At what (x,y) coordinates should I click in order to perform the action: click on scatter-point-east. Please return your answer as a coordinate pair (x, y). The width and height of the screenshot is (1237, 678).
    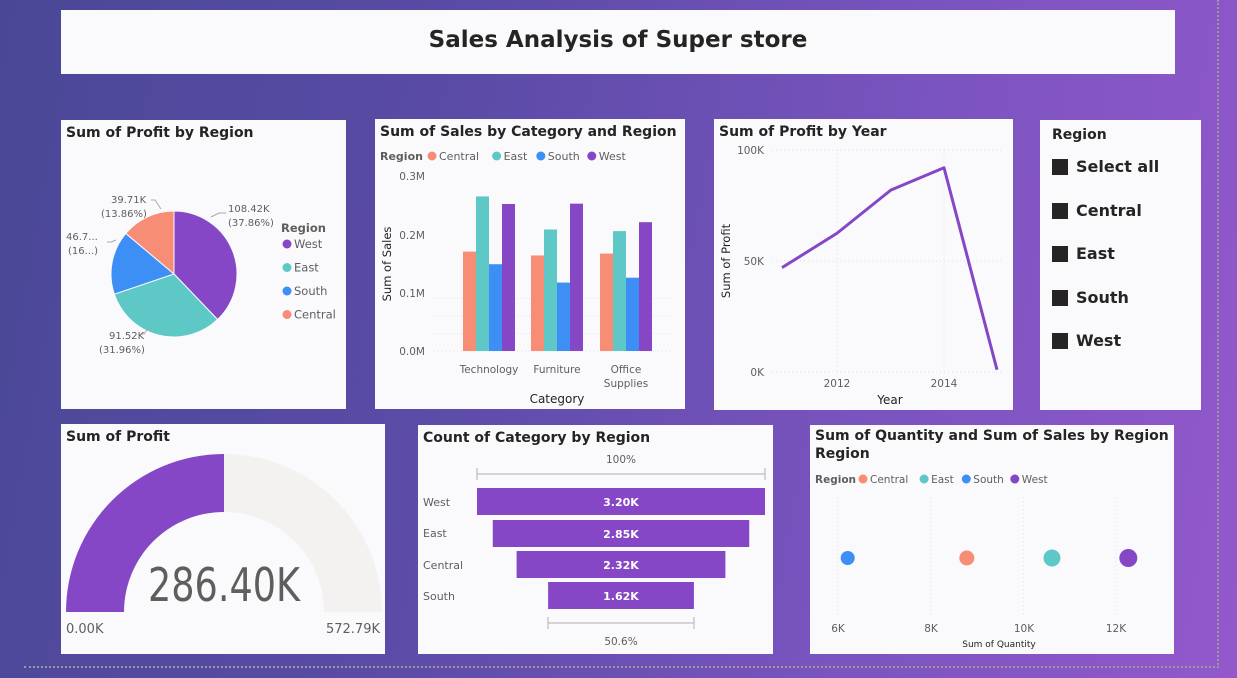
    Looking at the image, I should click on (1052, 558).